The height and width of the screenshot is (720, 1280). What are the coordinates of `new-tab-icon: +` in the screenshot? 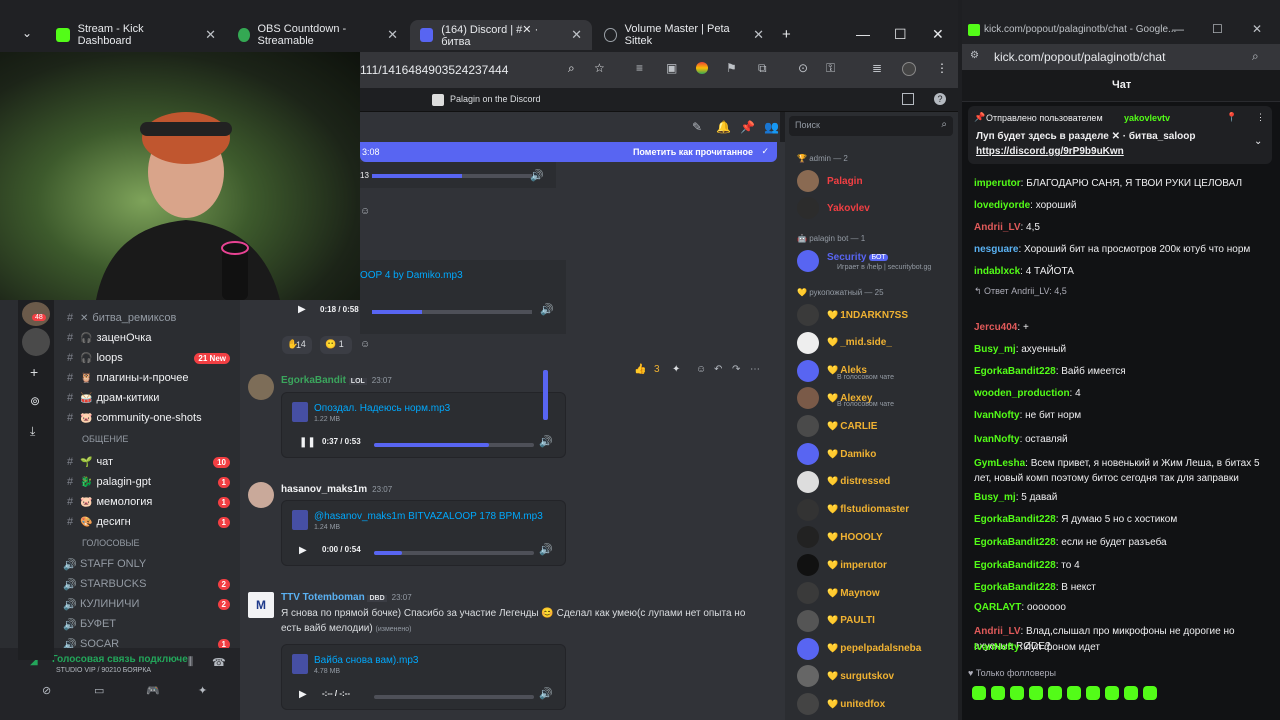 It's located at (786, 34).